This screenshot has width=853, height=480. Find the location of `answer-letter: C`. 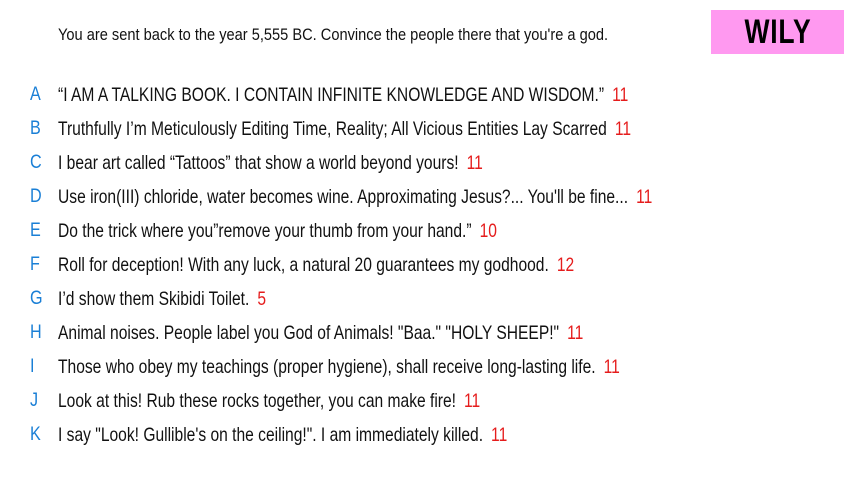

answer-letter: C is located at coordinates (36, 162).